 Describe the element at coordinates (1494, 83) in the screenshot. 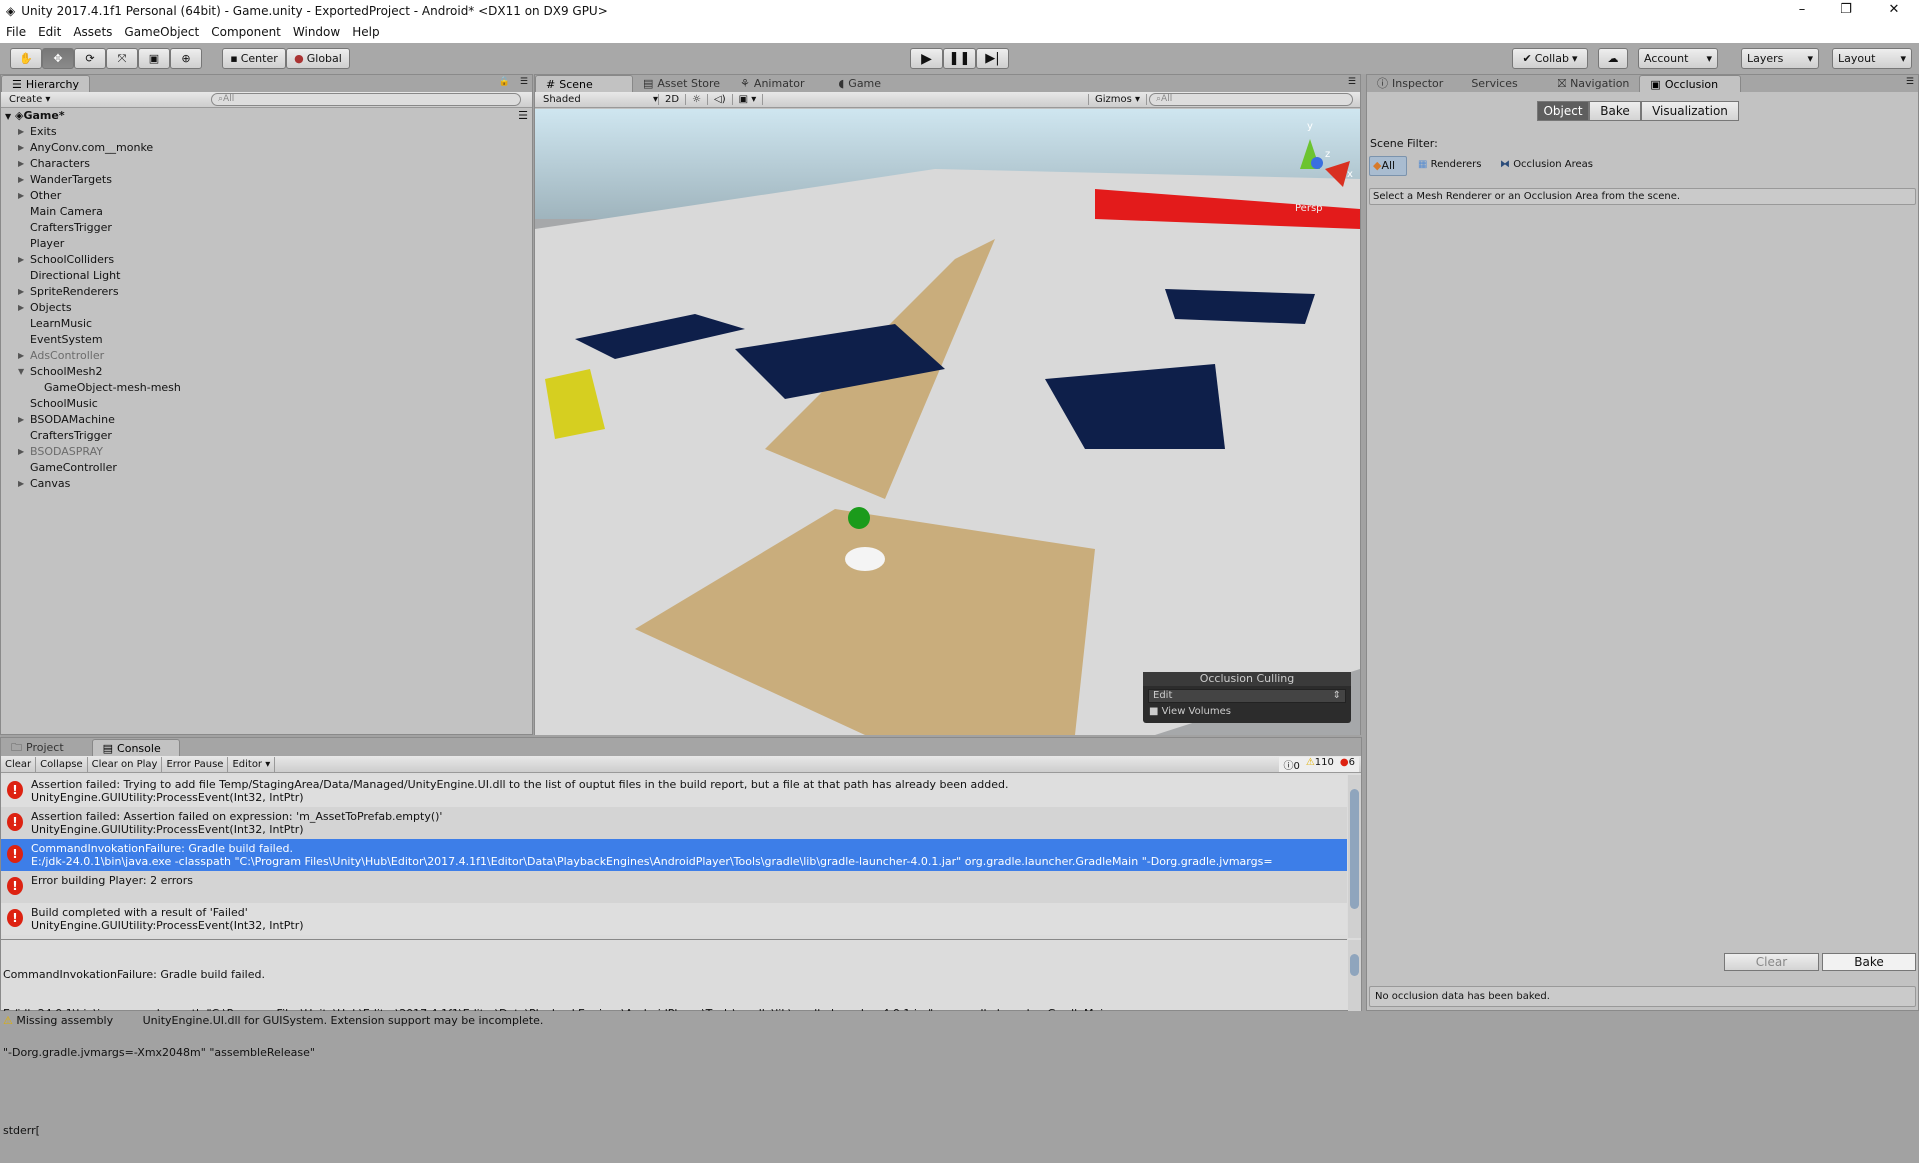

I see `tab-services: Services` at that location.